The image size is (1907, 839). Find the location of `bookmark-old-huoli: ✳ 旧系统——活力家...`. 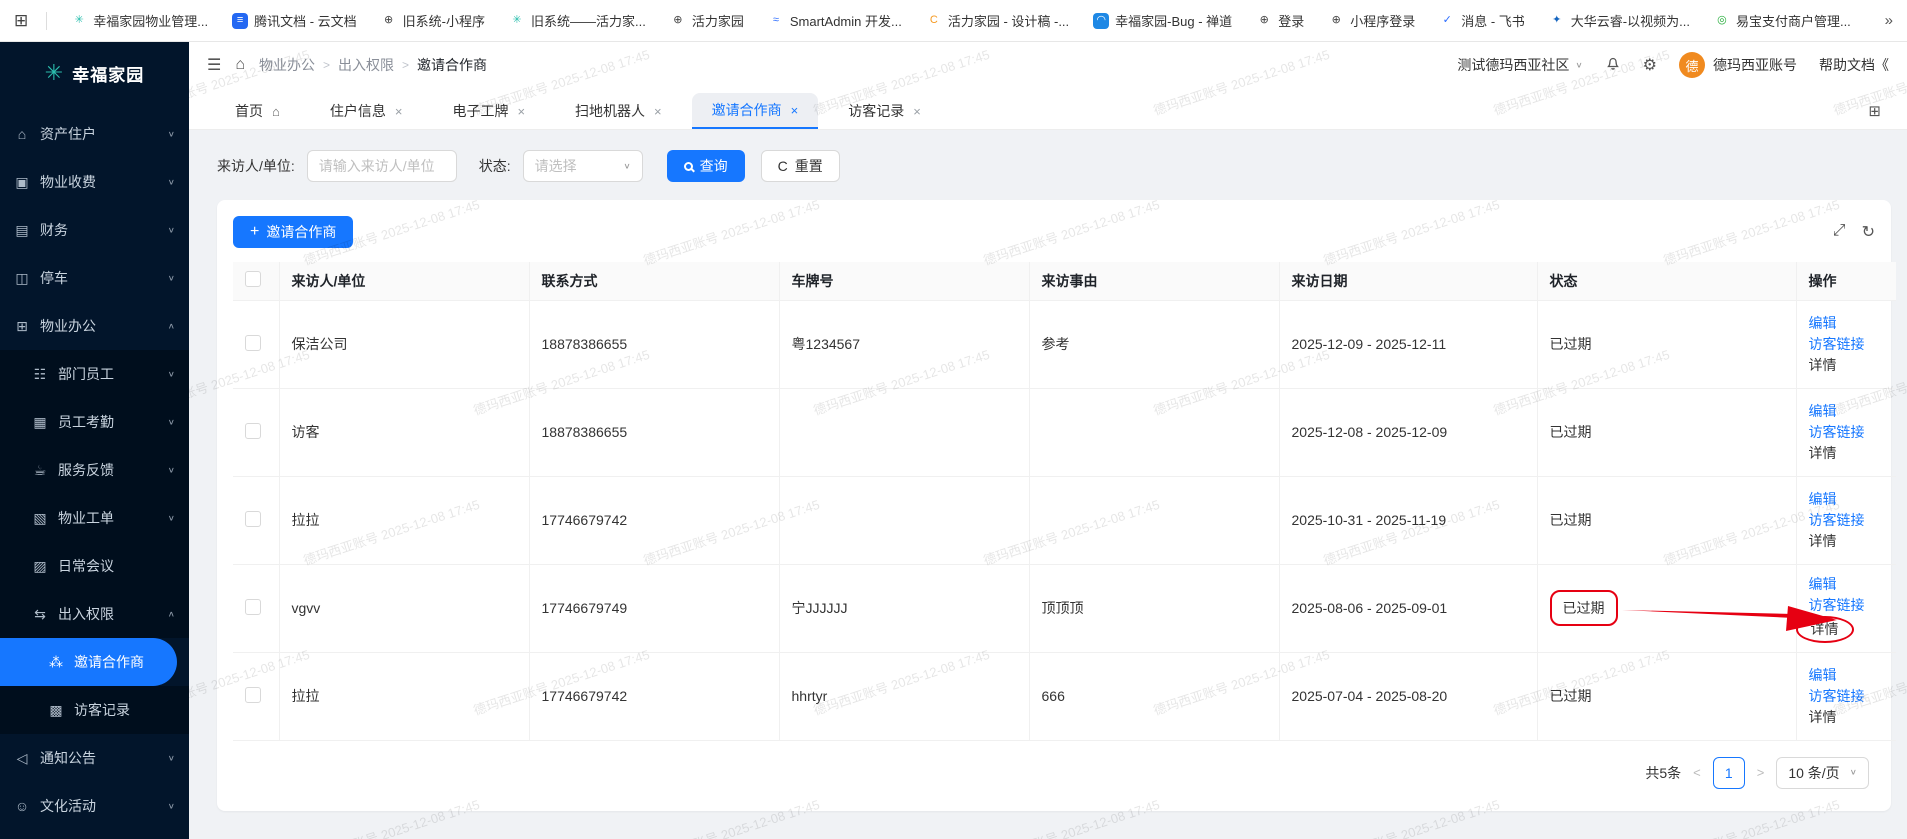

bookmark-old-huoli: ✳ 旧系统——活力家... is located at coordinates (577, 20).